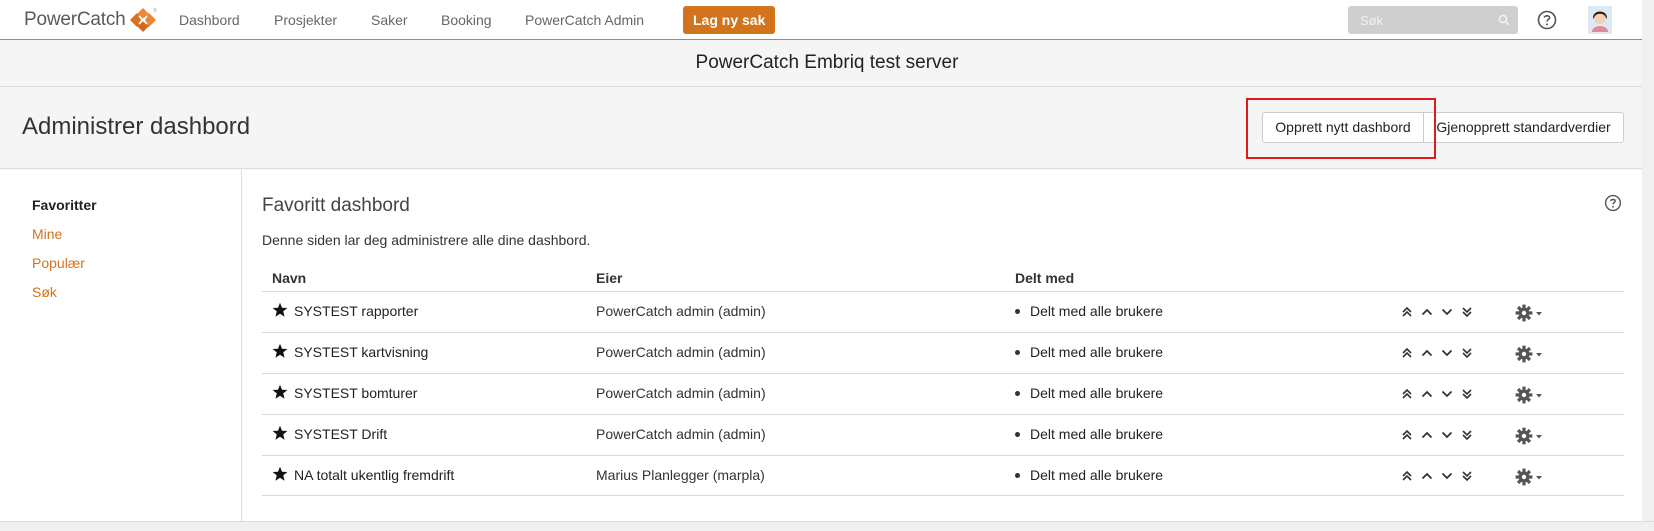 This screenshot has width=1654, height=531. I want to click on vertical-scrollbar, so click(1648, 260).